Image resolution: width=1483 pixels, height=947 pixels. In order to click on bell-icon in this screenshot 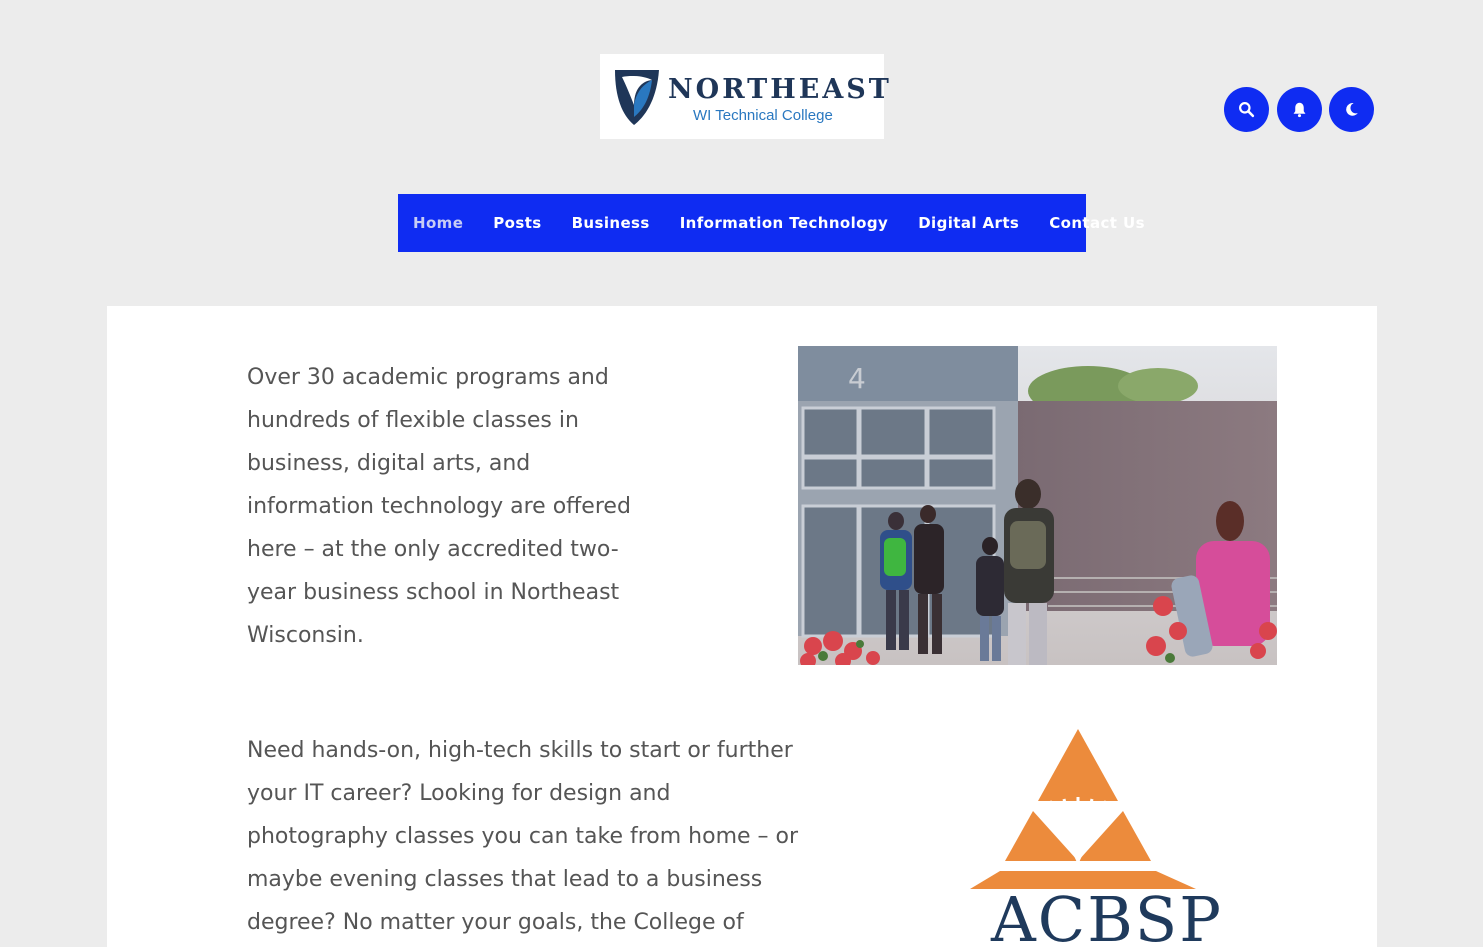, I will do `click(1299, 110)`.